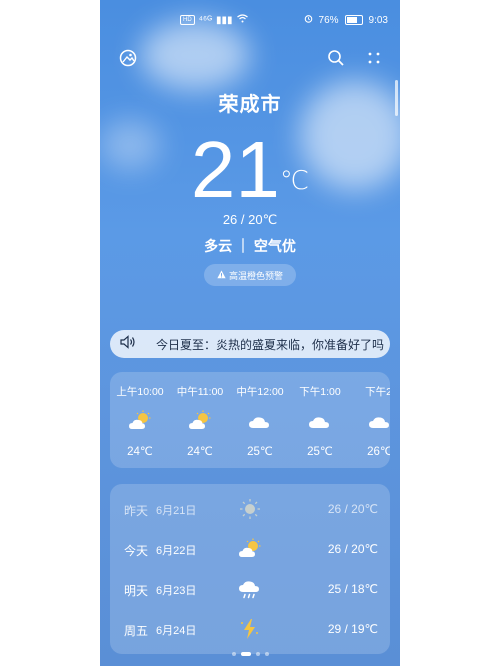 The height and width of the screenshot is (666, 500). Describe the element at coordinates (205, 20) in the screenshot. I see `signal-icon: ⁴⁶ᴳ` at that location.